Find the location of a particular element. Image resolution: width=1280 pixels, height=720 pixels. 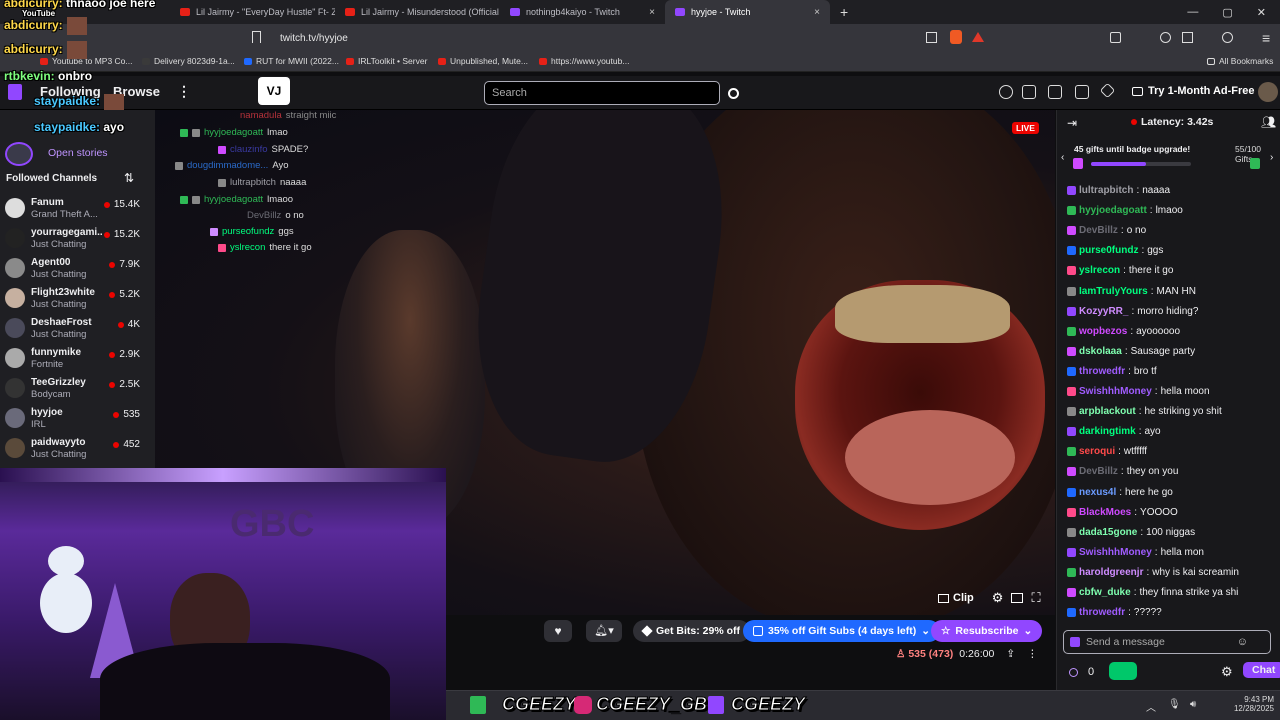

chat-message: KozyyRR_: morro hiding? is located at coordinates (1172, 311).